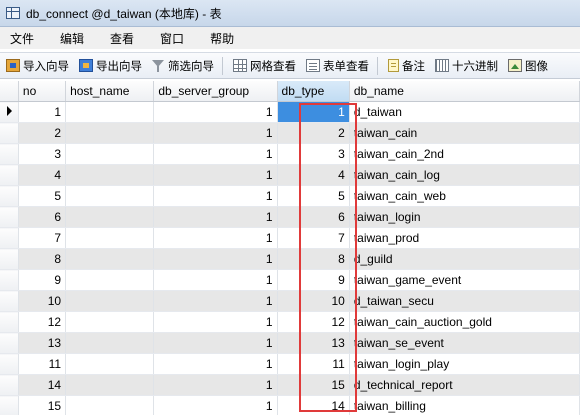  Describe the element at coordinates (290, 364) in the screenshot. I see `table-row: 11 1 11 taiwan_login_play` at that location.